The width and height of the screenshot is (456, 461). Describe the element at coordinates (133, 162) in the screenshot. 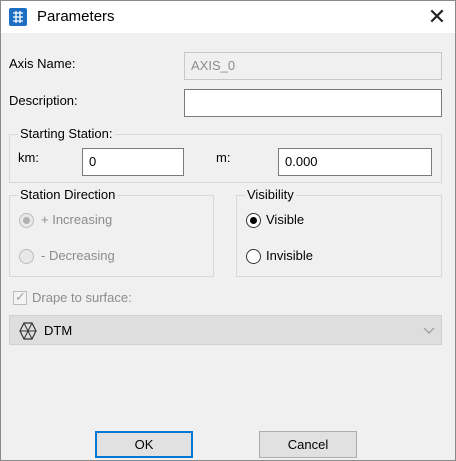

I see `km-field: 0` at that location.